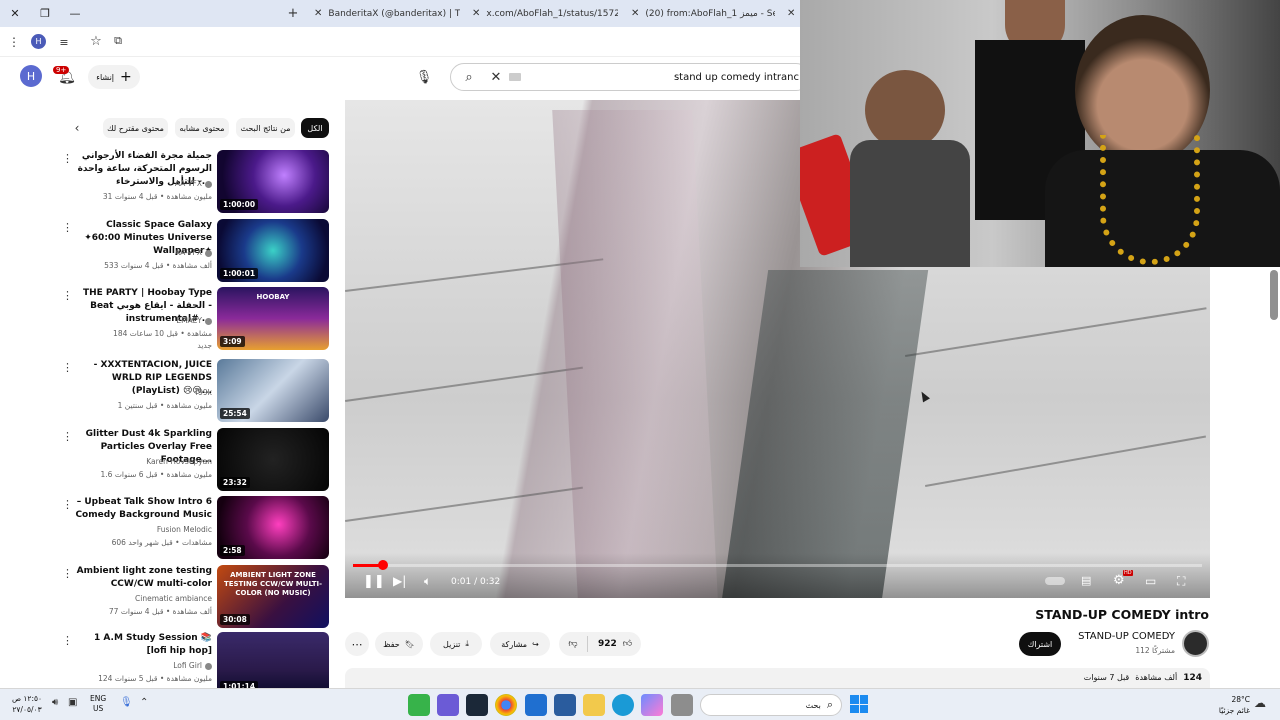 Image resolution: width=1280 pixels, height=720 pixels. I want to click on account-avatar: H, so click(31, 76).